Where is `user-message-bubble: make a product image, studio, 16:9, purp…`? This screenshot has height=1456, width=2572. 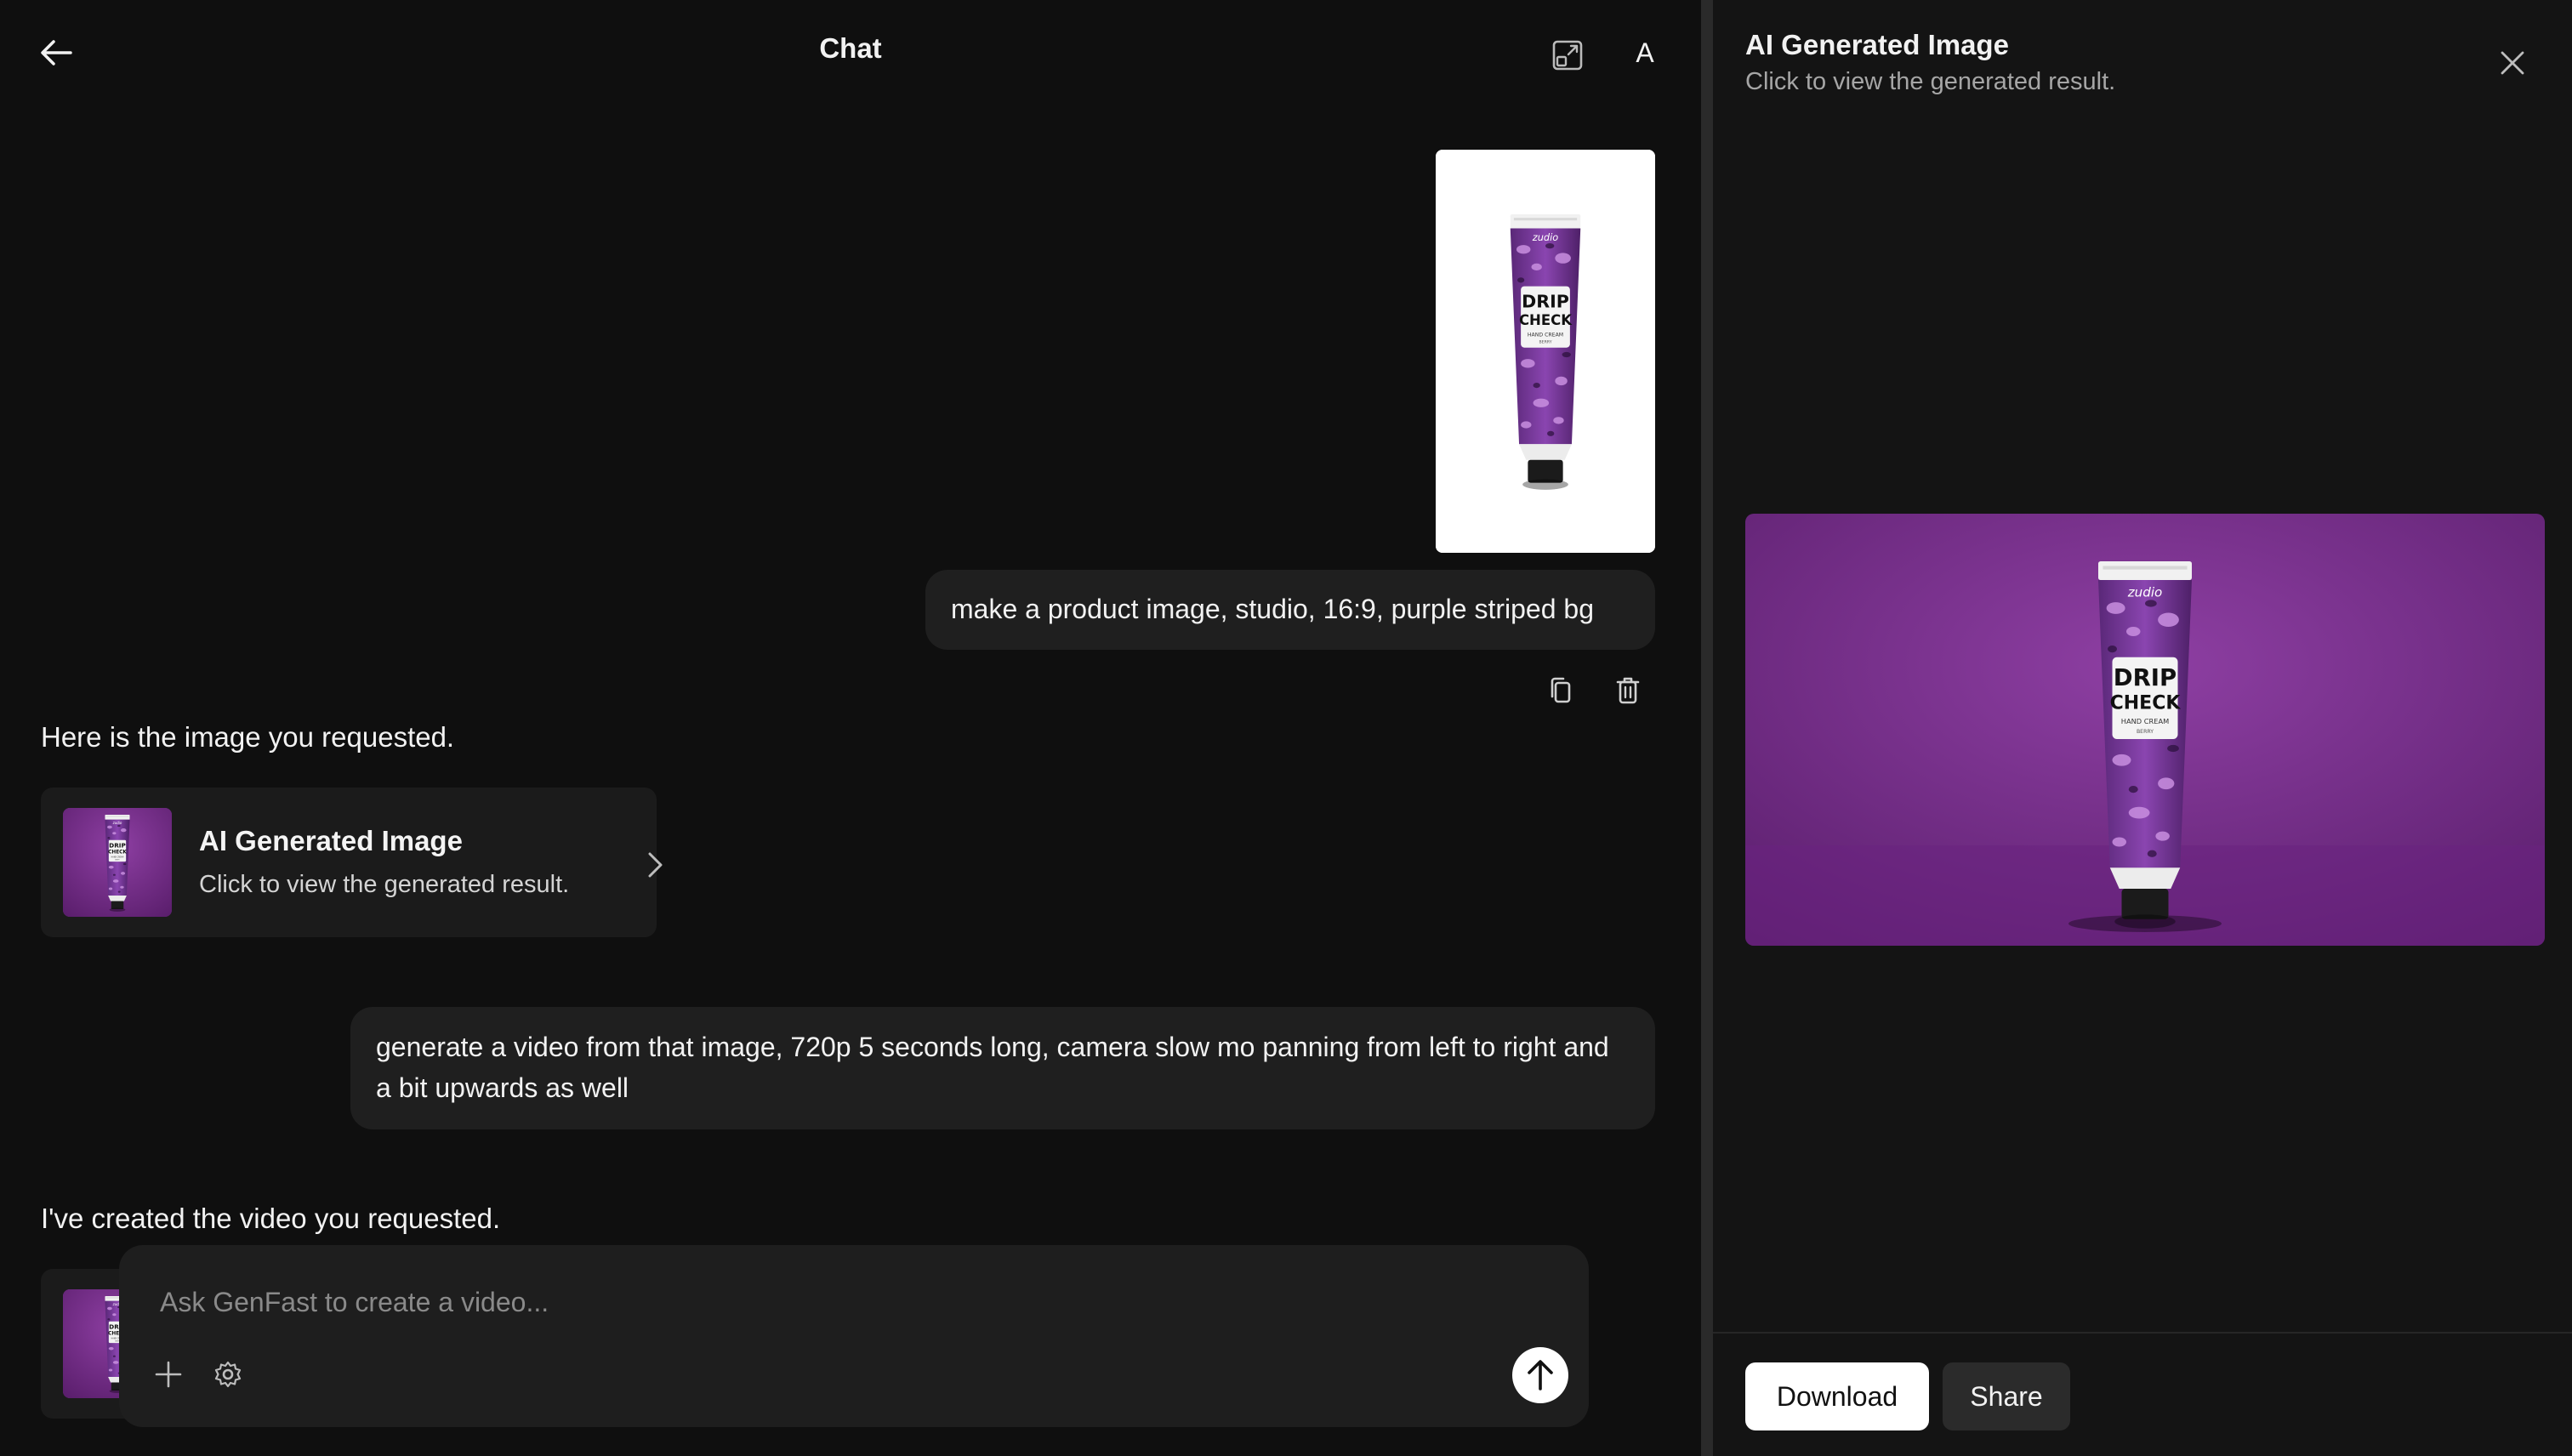
user-message-bubble: make a product image, studio, 16:9, purp… is located at coordinates (1290, 610).